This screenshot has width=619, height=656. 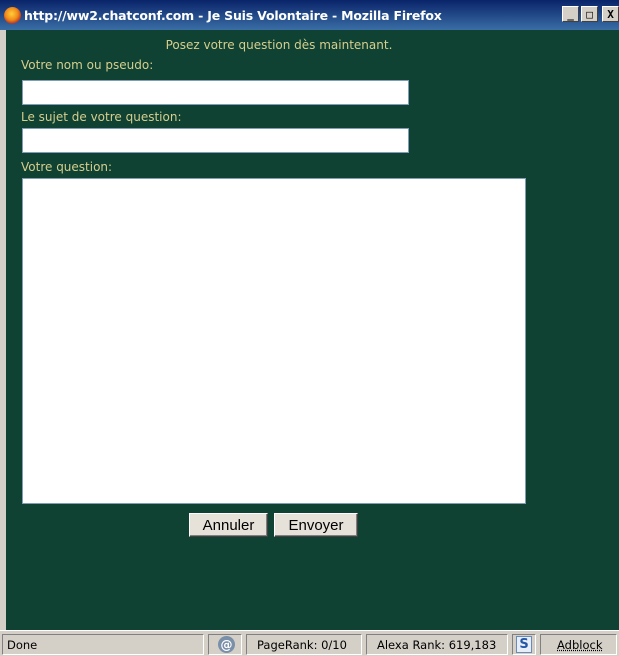 I want to click on maximize-button: □, so click(x=589, y=14).